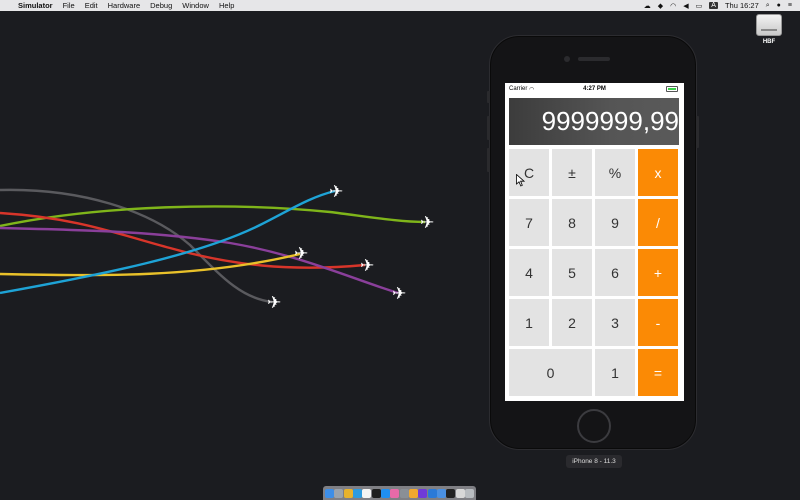 The width and height of the screenshot is (800, 500). What do you see at coordinates (572, 172) in the screenshot?
I see `key-plus-minus: ±` at bounding box center [572, 172].